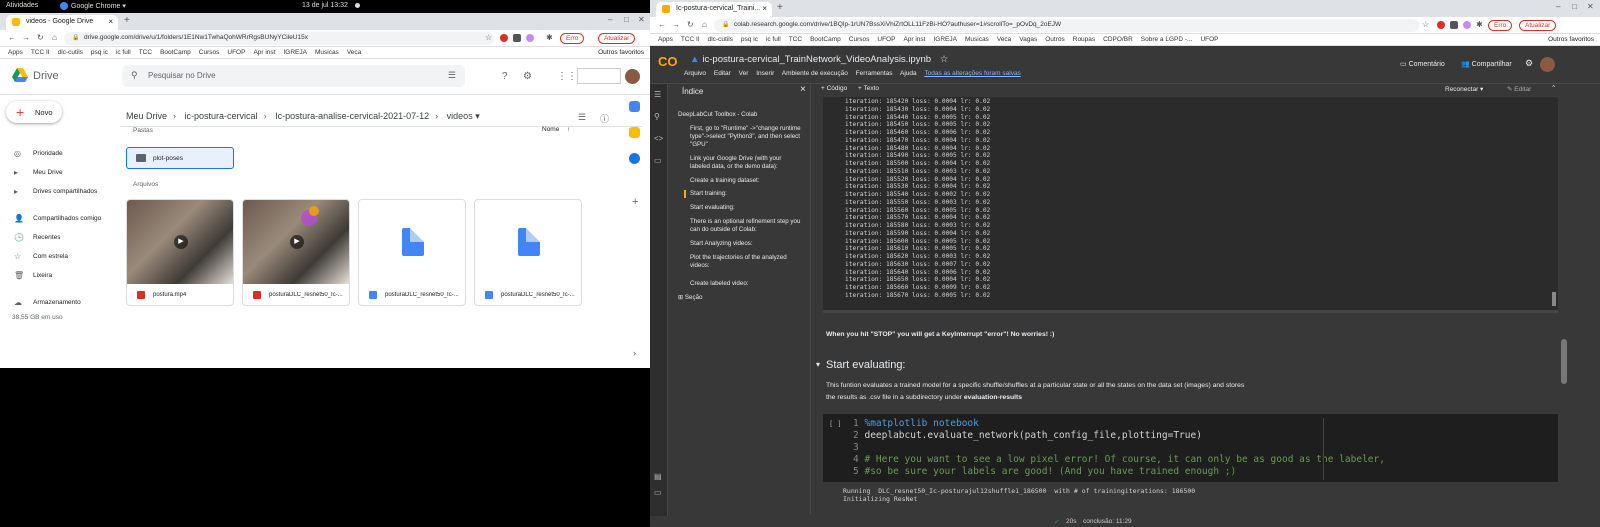 The height and width of the screenshot is (527, 1600). What do you see at coordinates (1118, 39) in the screenshot?
I see `bookmark-item: CDPO/BR` at bounding box center [1118, 39].